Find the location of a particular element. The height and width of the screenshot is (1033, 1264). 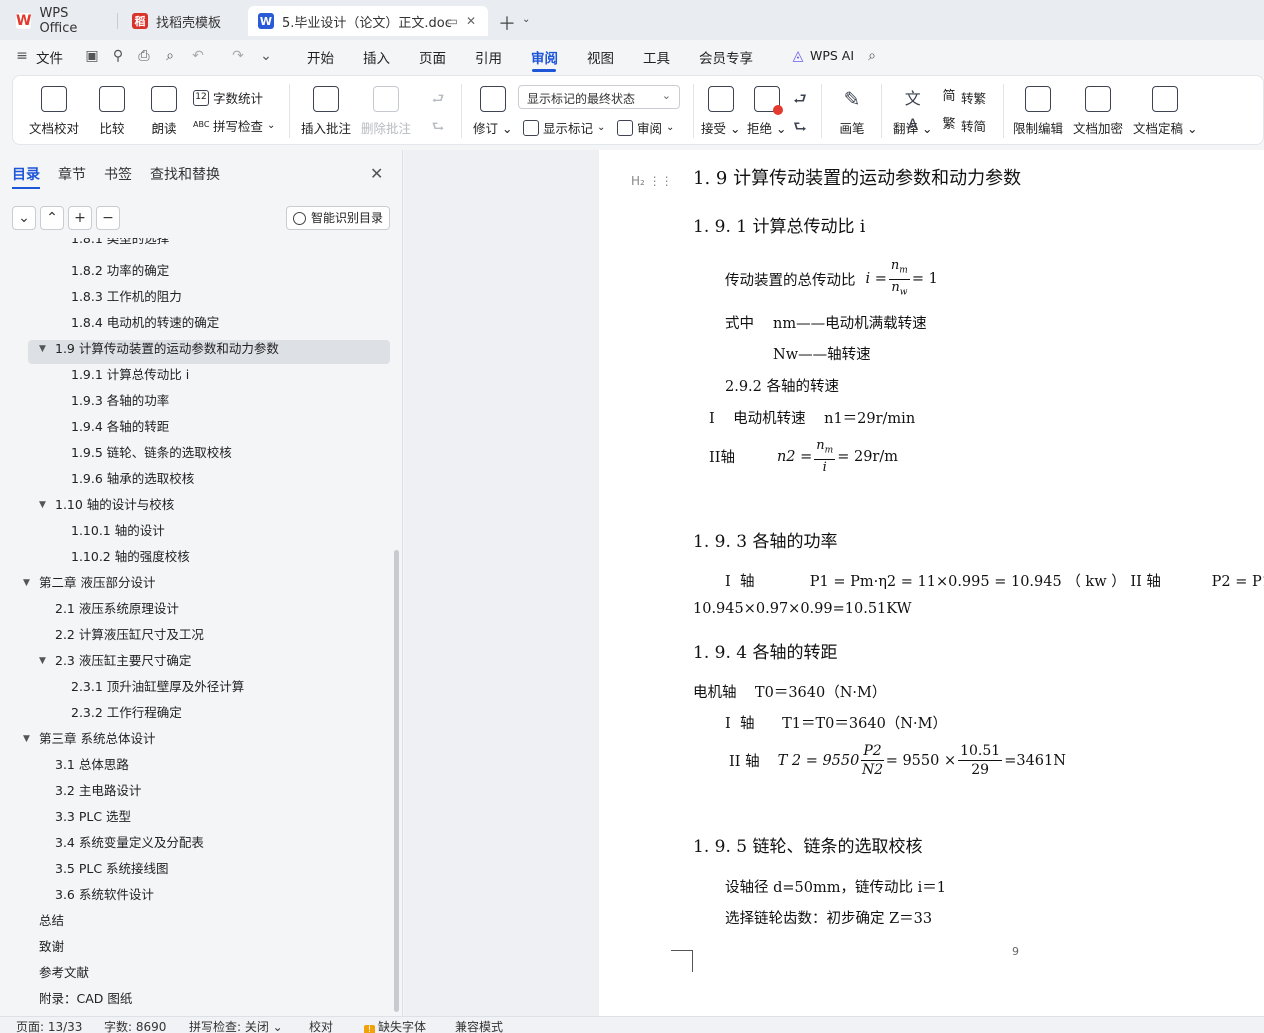

to-simplified-button: 繁 转简 is located at coordinates (963, 125).